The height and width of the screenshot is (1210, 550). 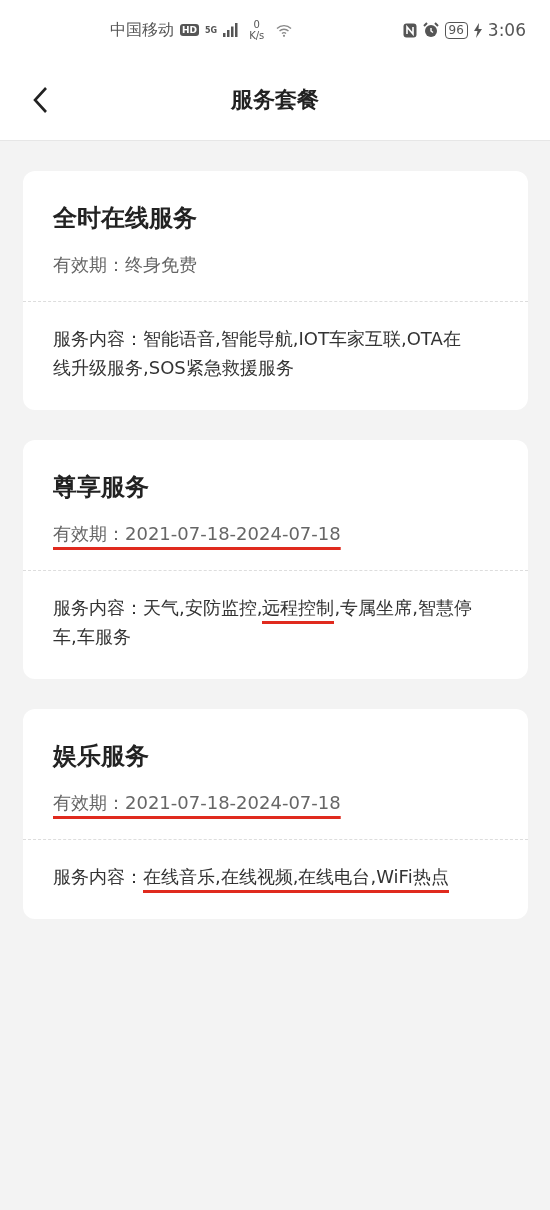 What do you see at coordinates (142, 30) in the screenshot?
I see `carrier-name: 中国移动` at bounding box center [142, 30].